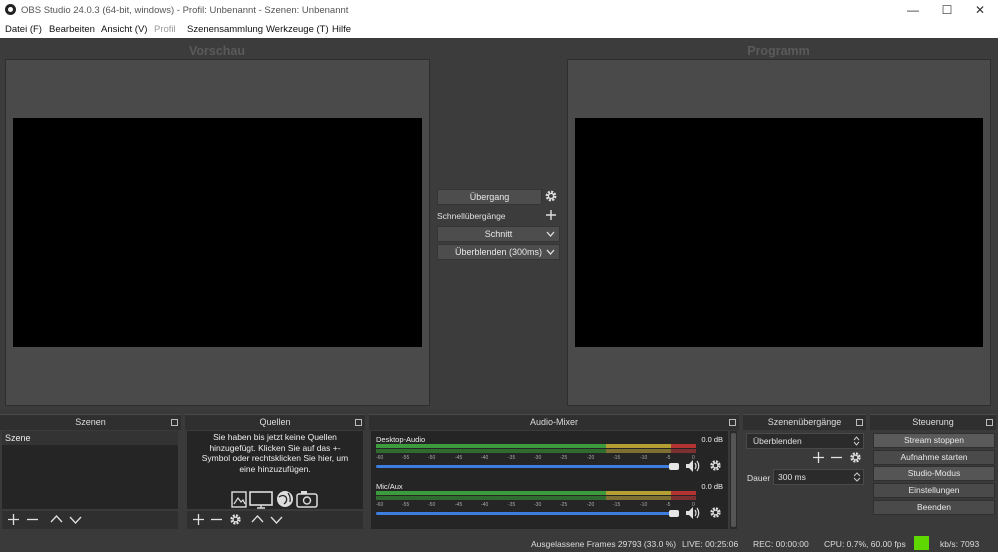 The image size is (998, 552). What do you see at coordinates (432, 458) in the screenshot?
I see `scale-tick: -50` at bounding box center [432, 458].